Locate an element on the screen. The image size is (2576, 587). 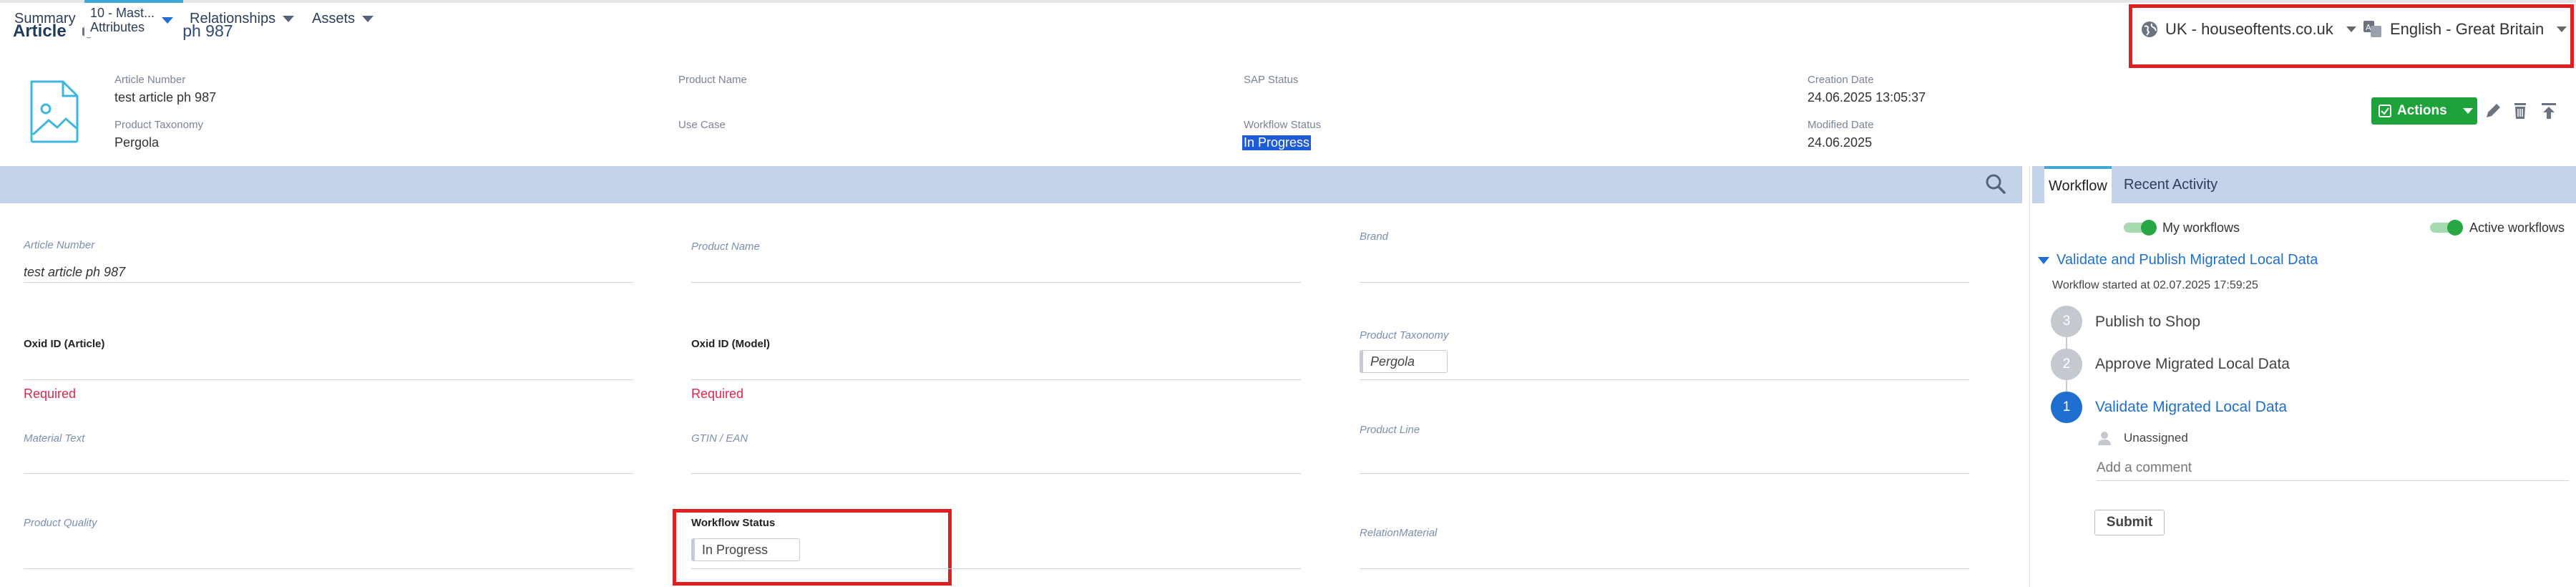
tab-master-attributes-label: 10 - Mast... Attributes is located at coordinates (122, 20).